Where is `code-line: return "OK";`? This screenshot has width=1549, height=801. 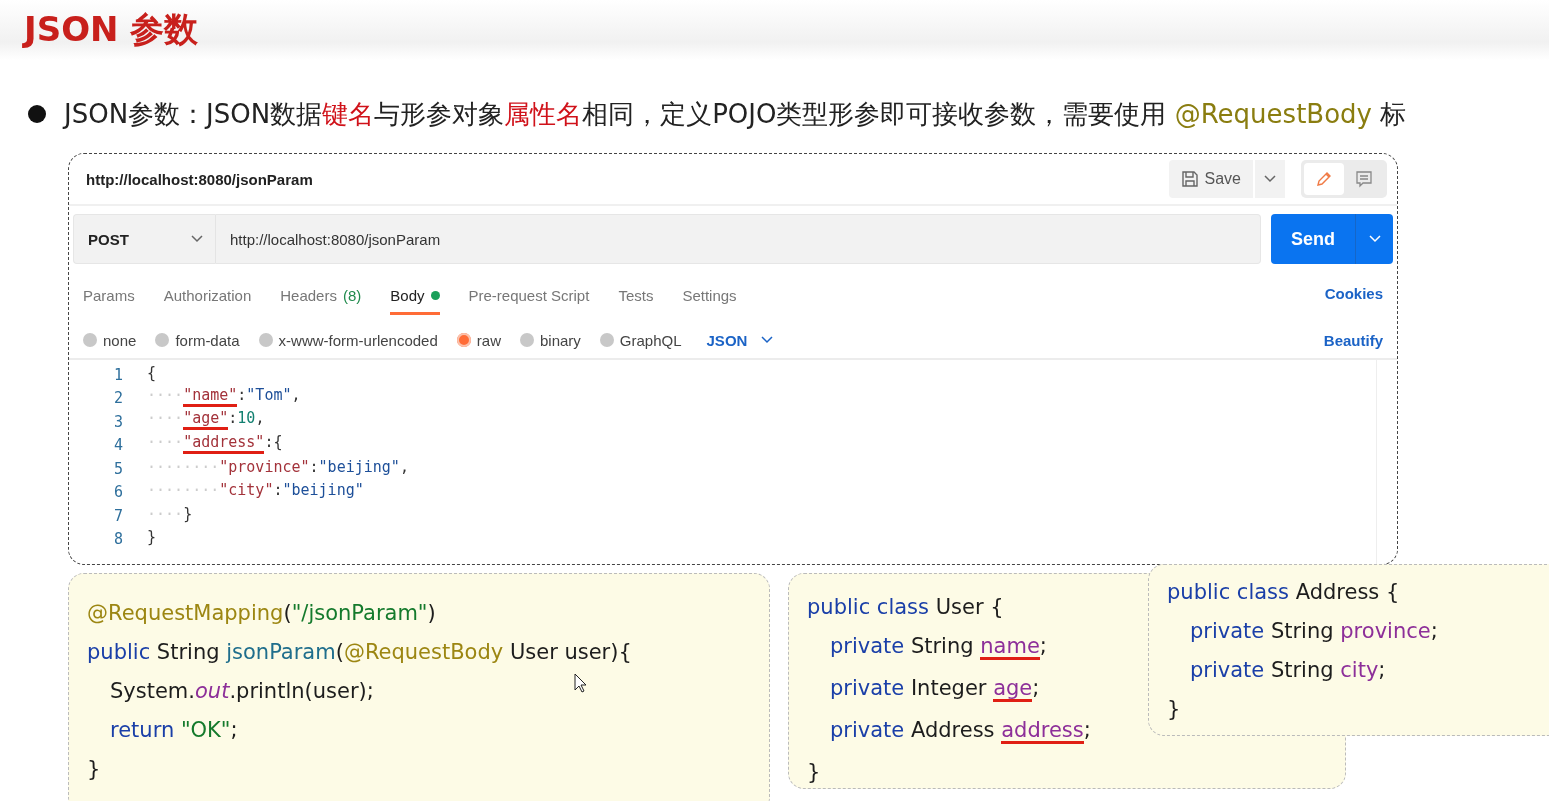 code-line: return "OK"; is located at coordinates (174, 731).